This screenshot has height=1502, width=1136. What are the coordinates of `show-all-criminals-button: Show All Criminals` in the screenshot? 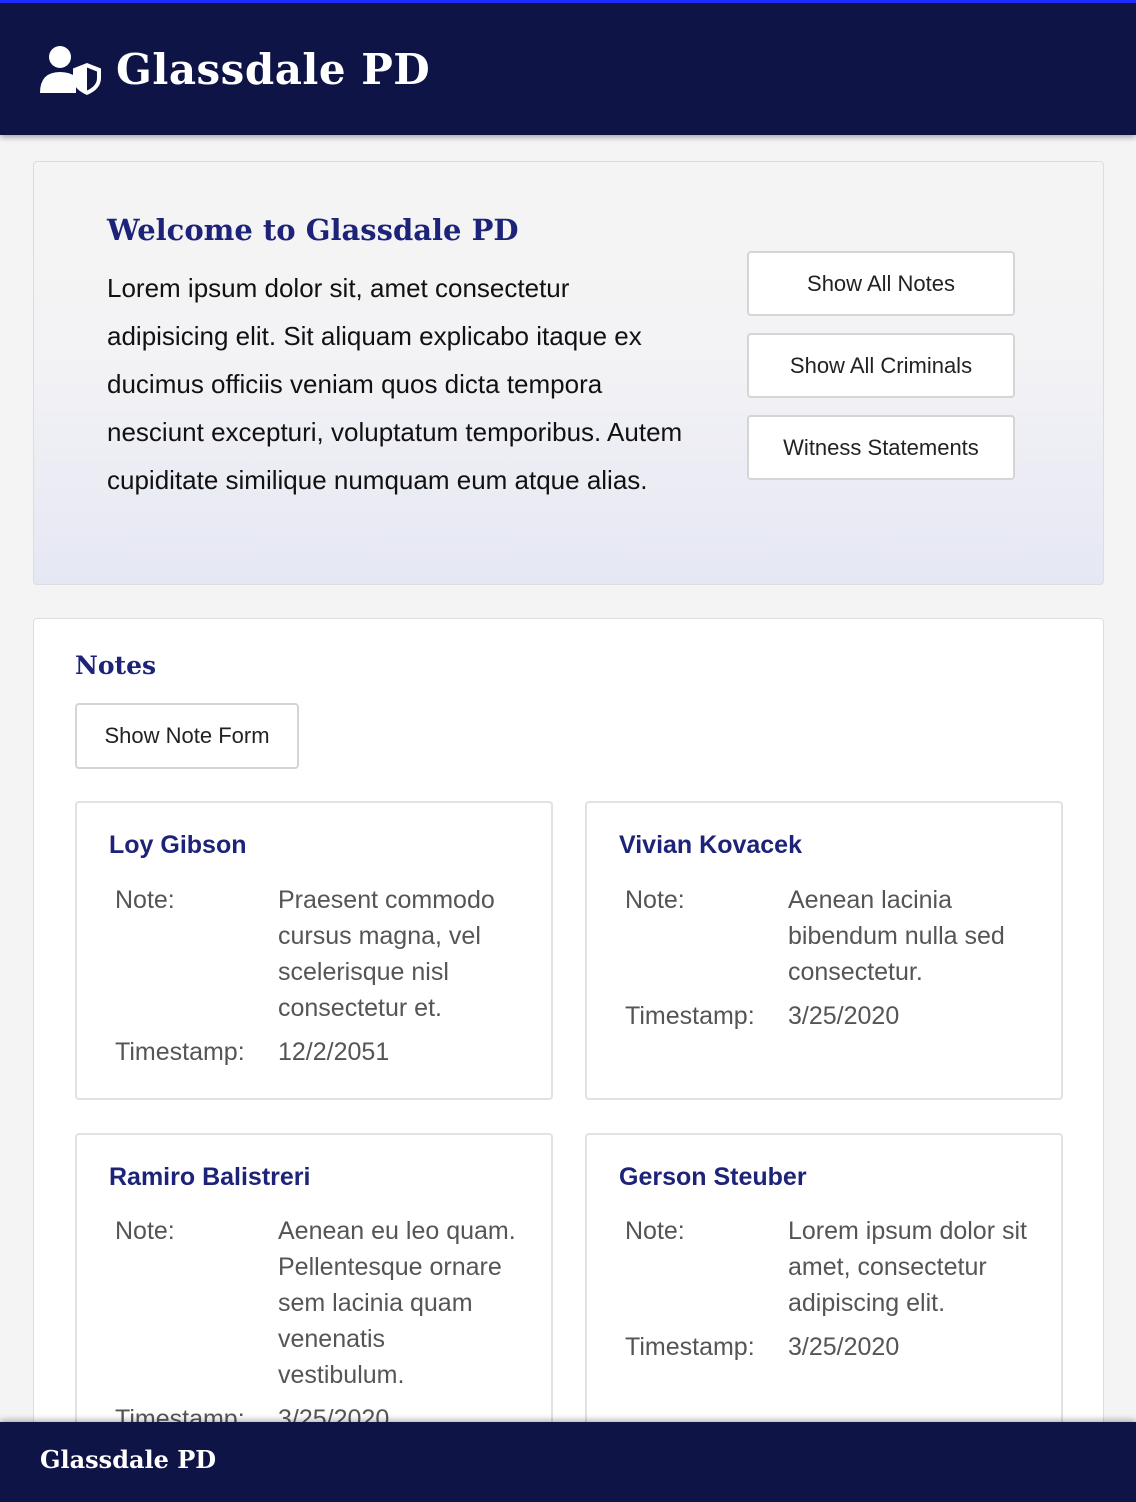 It's located at (881, 365).